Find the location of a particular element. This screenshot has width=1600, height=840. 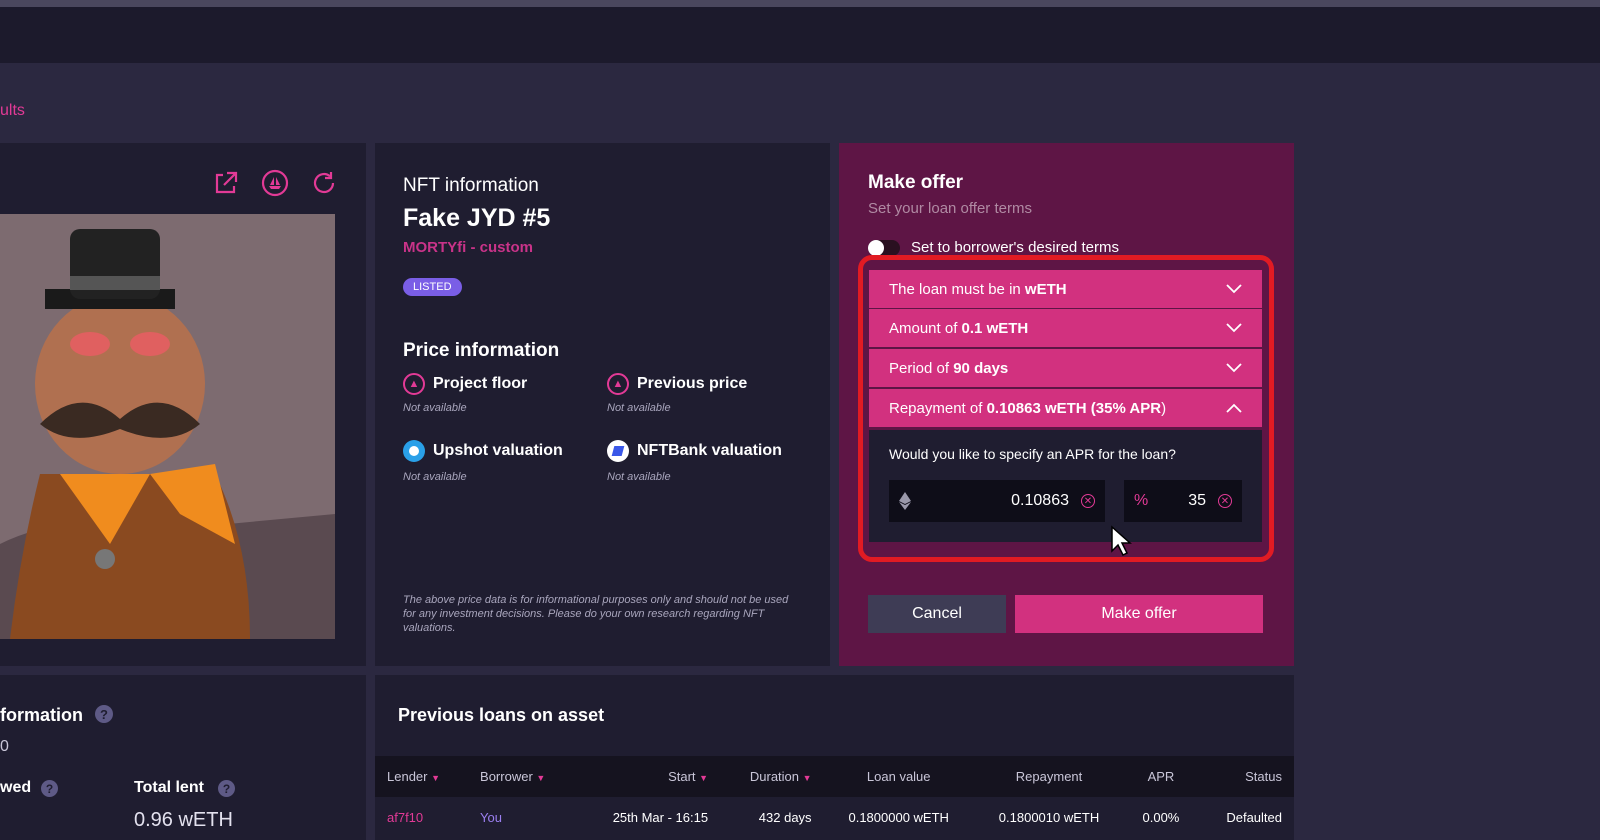

period-row: Period of 90 days is located at coordinates (1065, 368).